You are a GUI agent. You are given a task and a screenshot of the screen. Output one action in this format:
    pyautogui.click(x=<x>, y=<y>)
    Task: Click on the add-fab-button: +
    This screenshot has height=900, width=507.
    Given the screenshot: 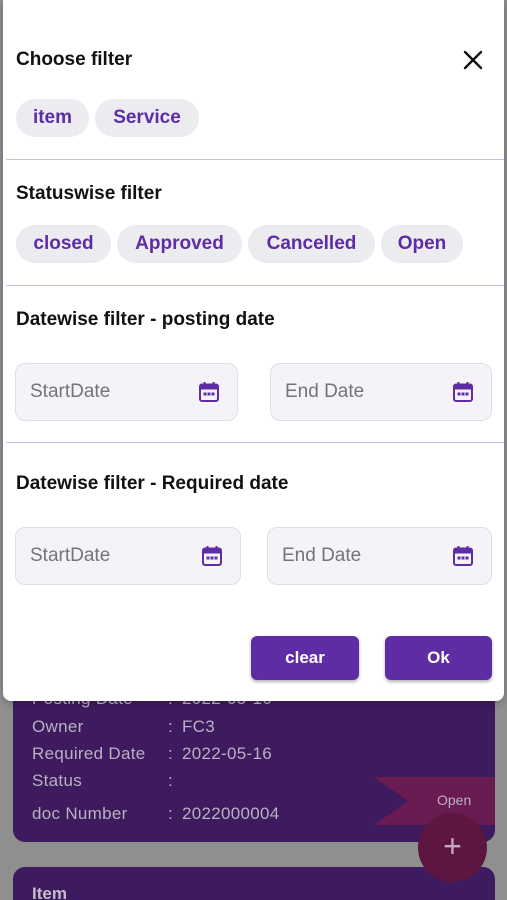 What is the action you would take?
    pyautogui.click(x=452, y=847)
    